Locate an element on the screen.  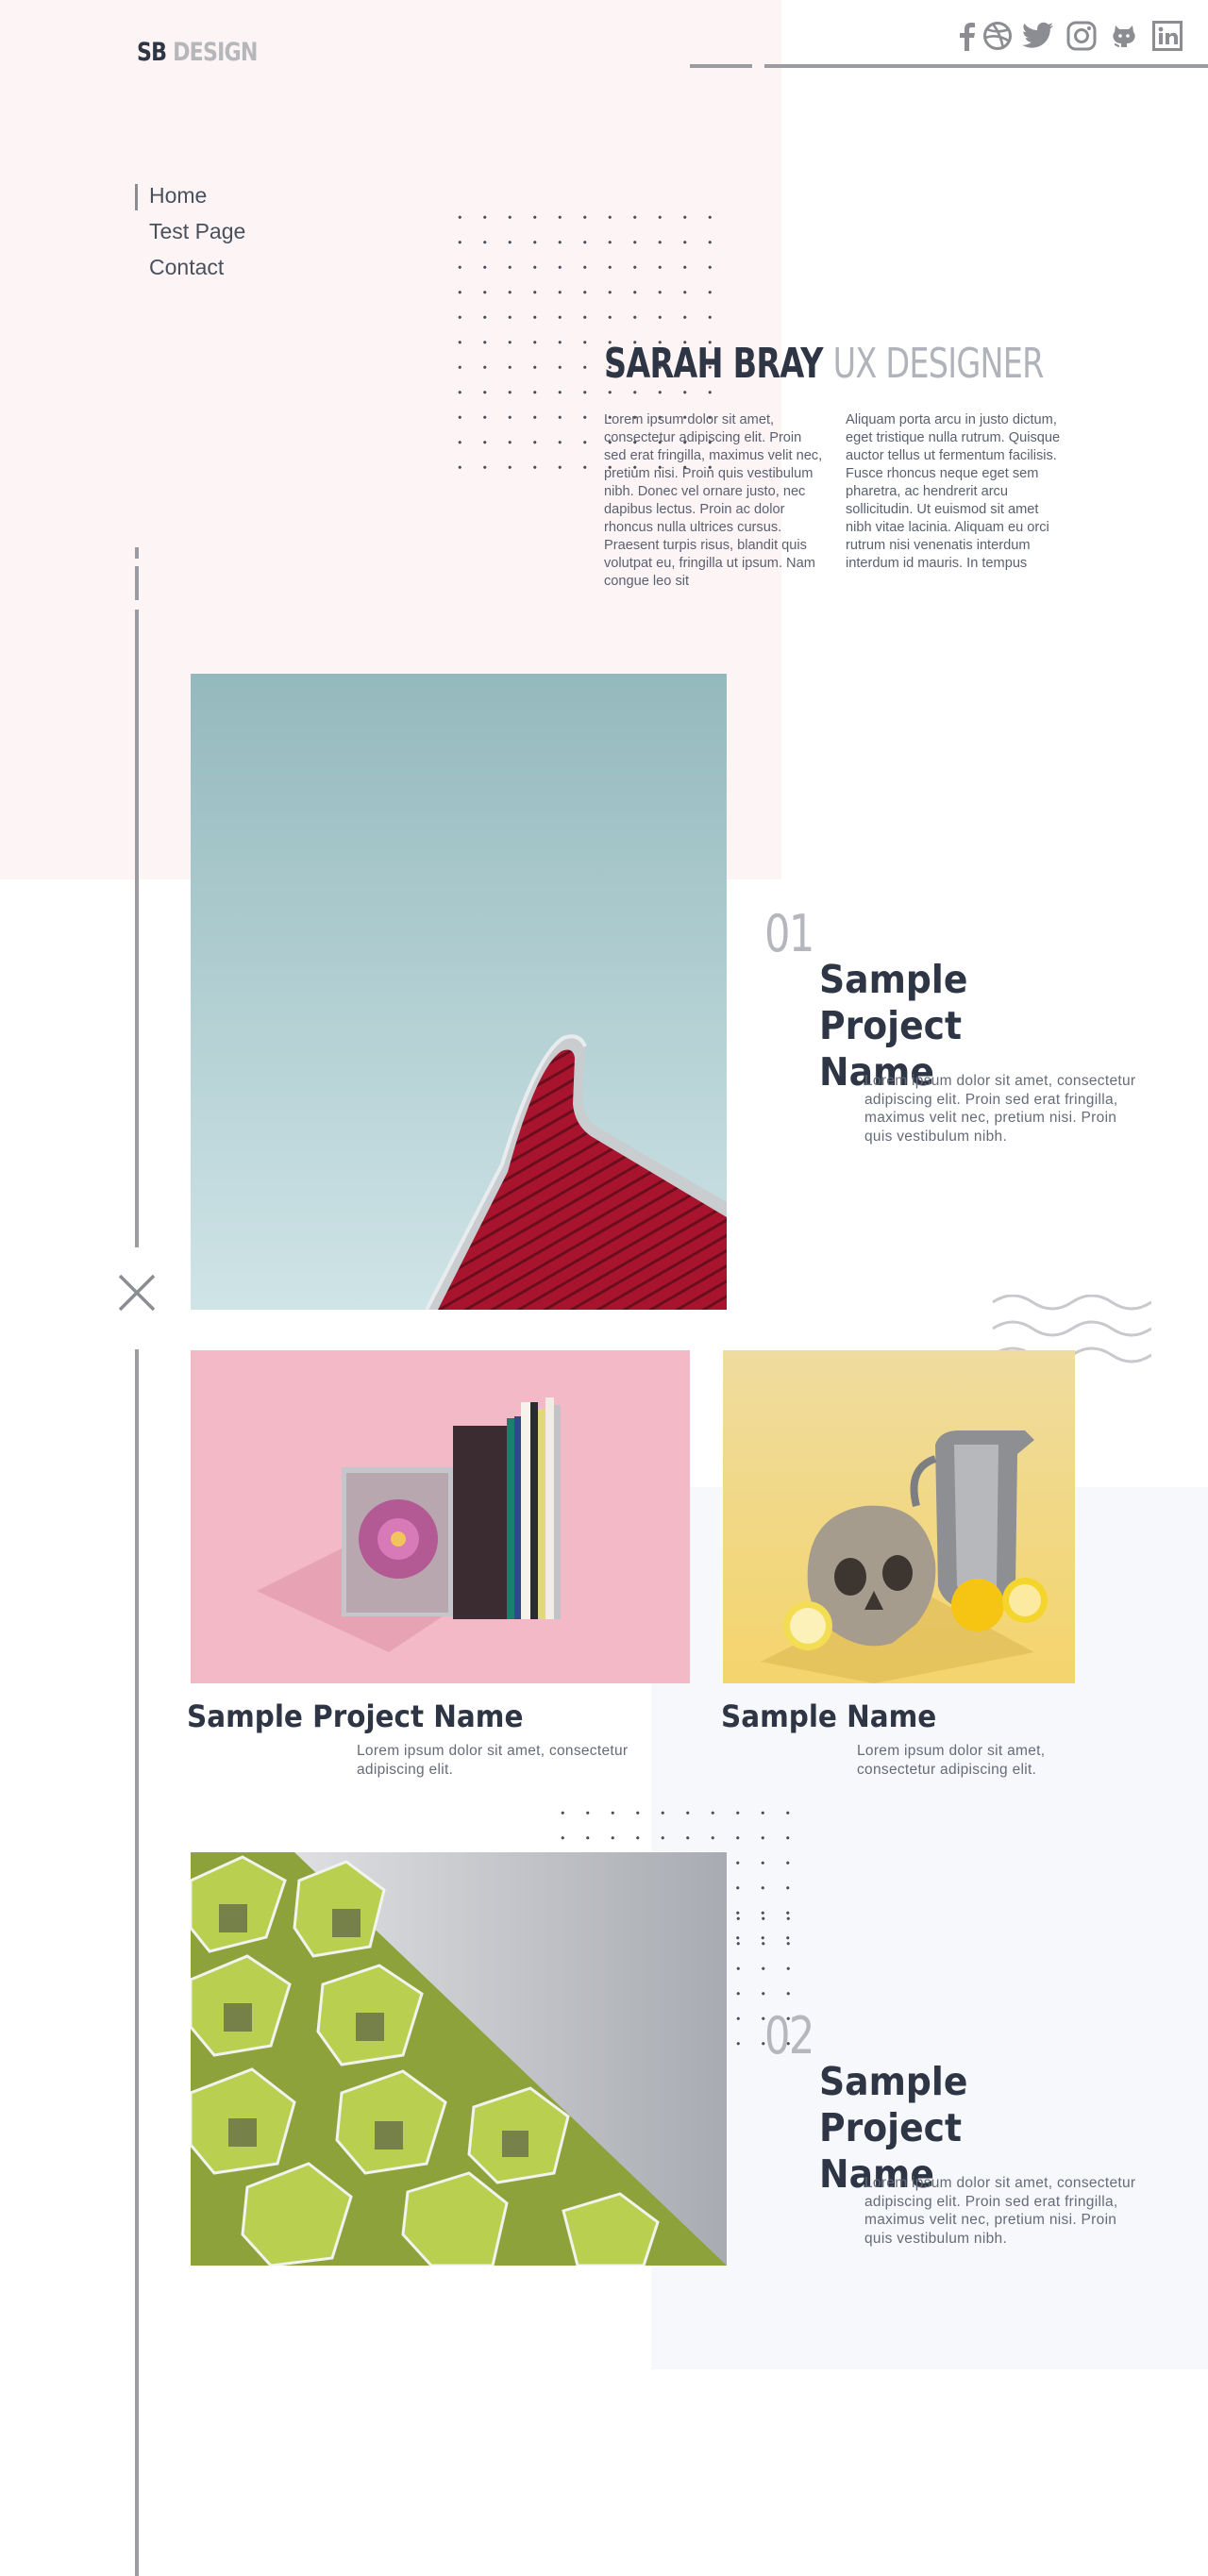
hero-name: SARAH BRAY is located at coordinates (714, 364).